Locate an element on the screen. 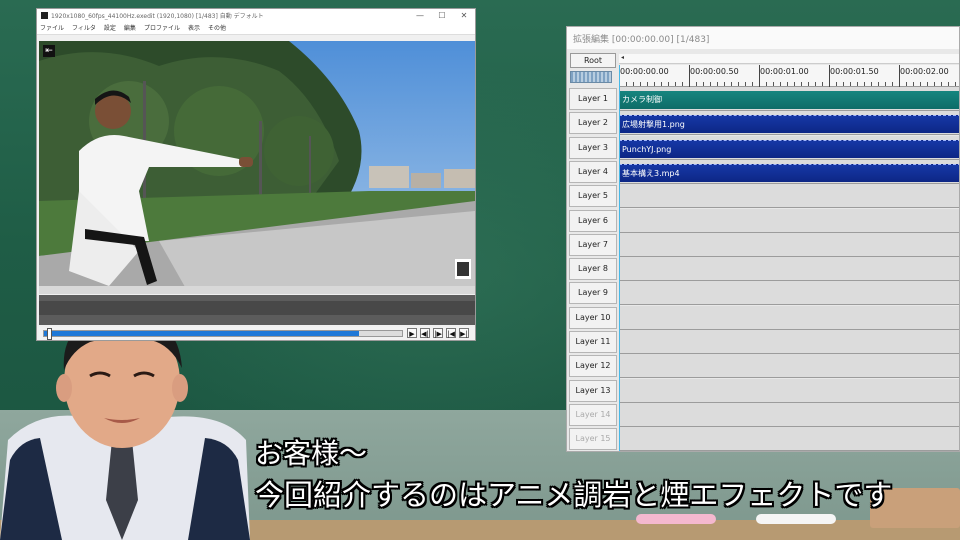 This screenshot has height=540, width=960. layer-row: Layer 14 is located at coordinates (763, 414).